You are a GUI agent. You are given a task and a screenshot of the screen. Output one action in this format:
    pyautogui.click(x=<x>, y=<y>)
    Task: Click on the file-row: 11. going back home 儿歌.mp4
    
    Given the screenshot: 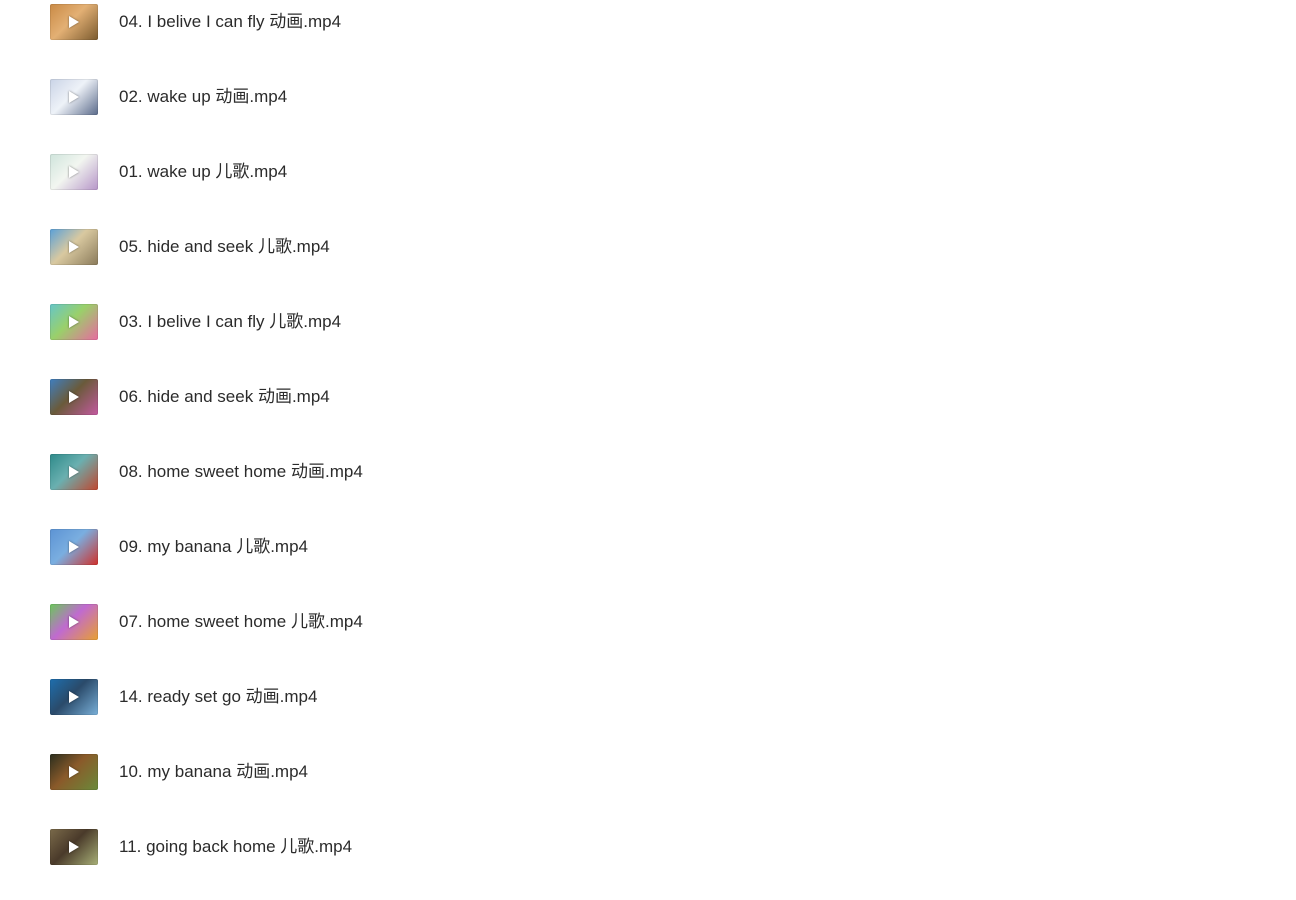 What is the action you would take?
    pyautogui.click(x=648, y=862)
    